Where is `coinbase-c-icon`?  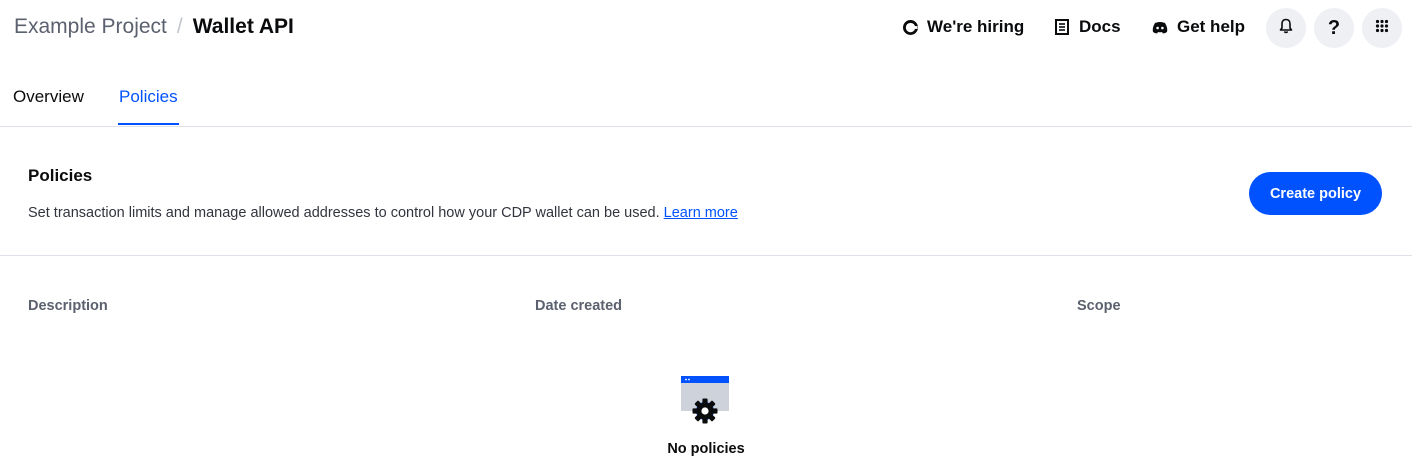 coinbase-c-icon is located at coordinates (910, 27).